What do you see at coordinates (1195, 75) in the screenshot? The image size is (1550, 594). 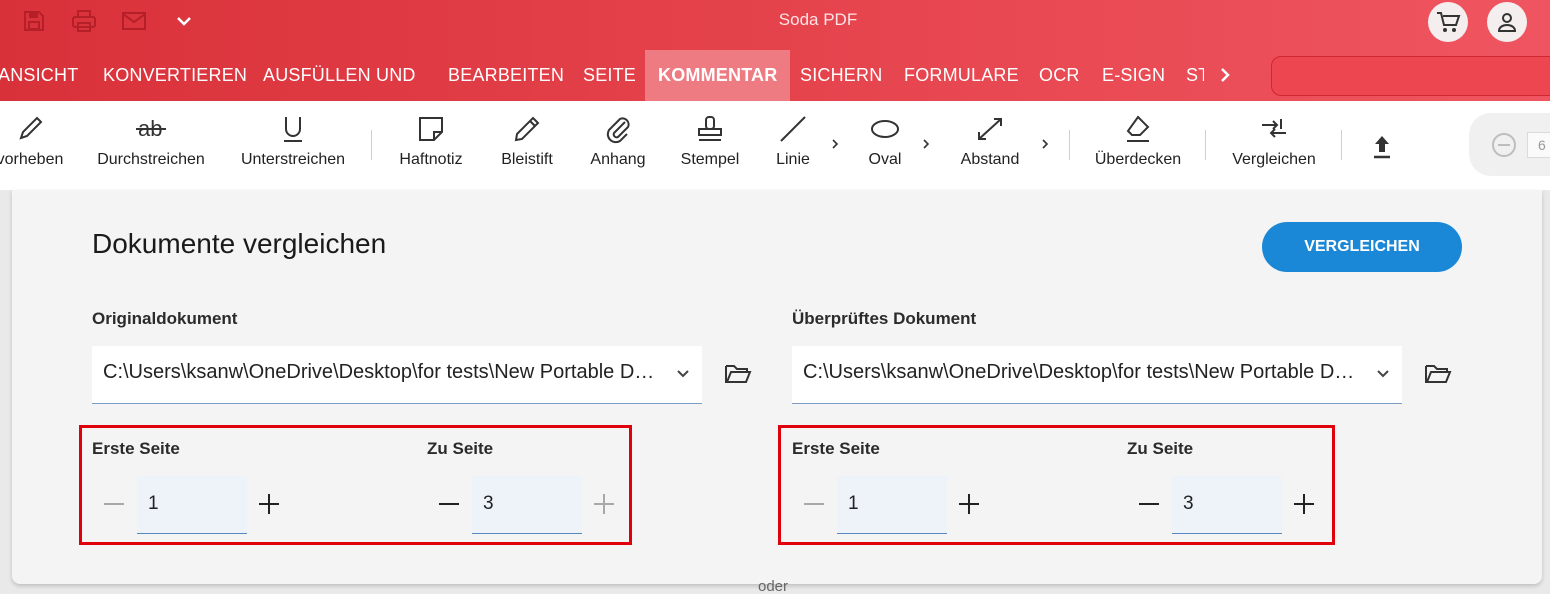 I see `tab-st: ST` at bounding box center [1195, 75].